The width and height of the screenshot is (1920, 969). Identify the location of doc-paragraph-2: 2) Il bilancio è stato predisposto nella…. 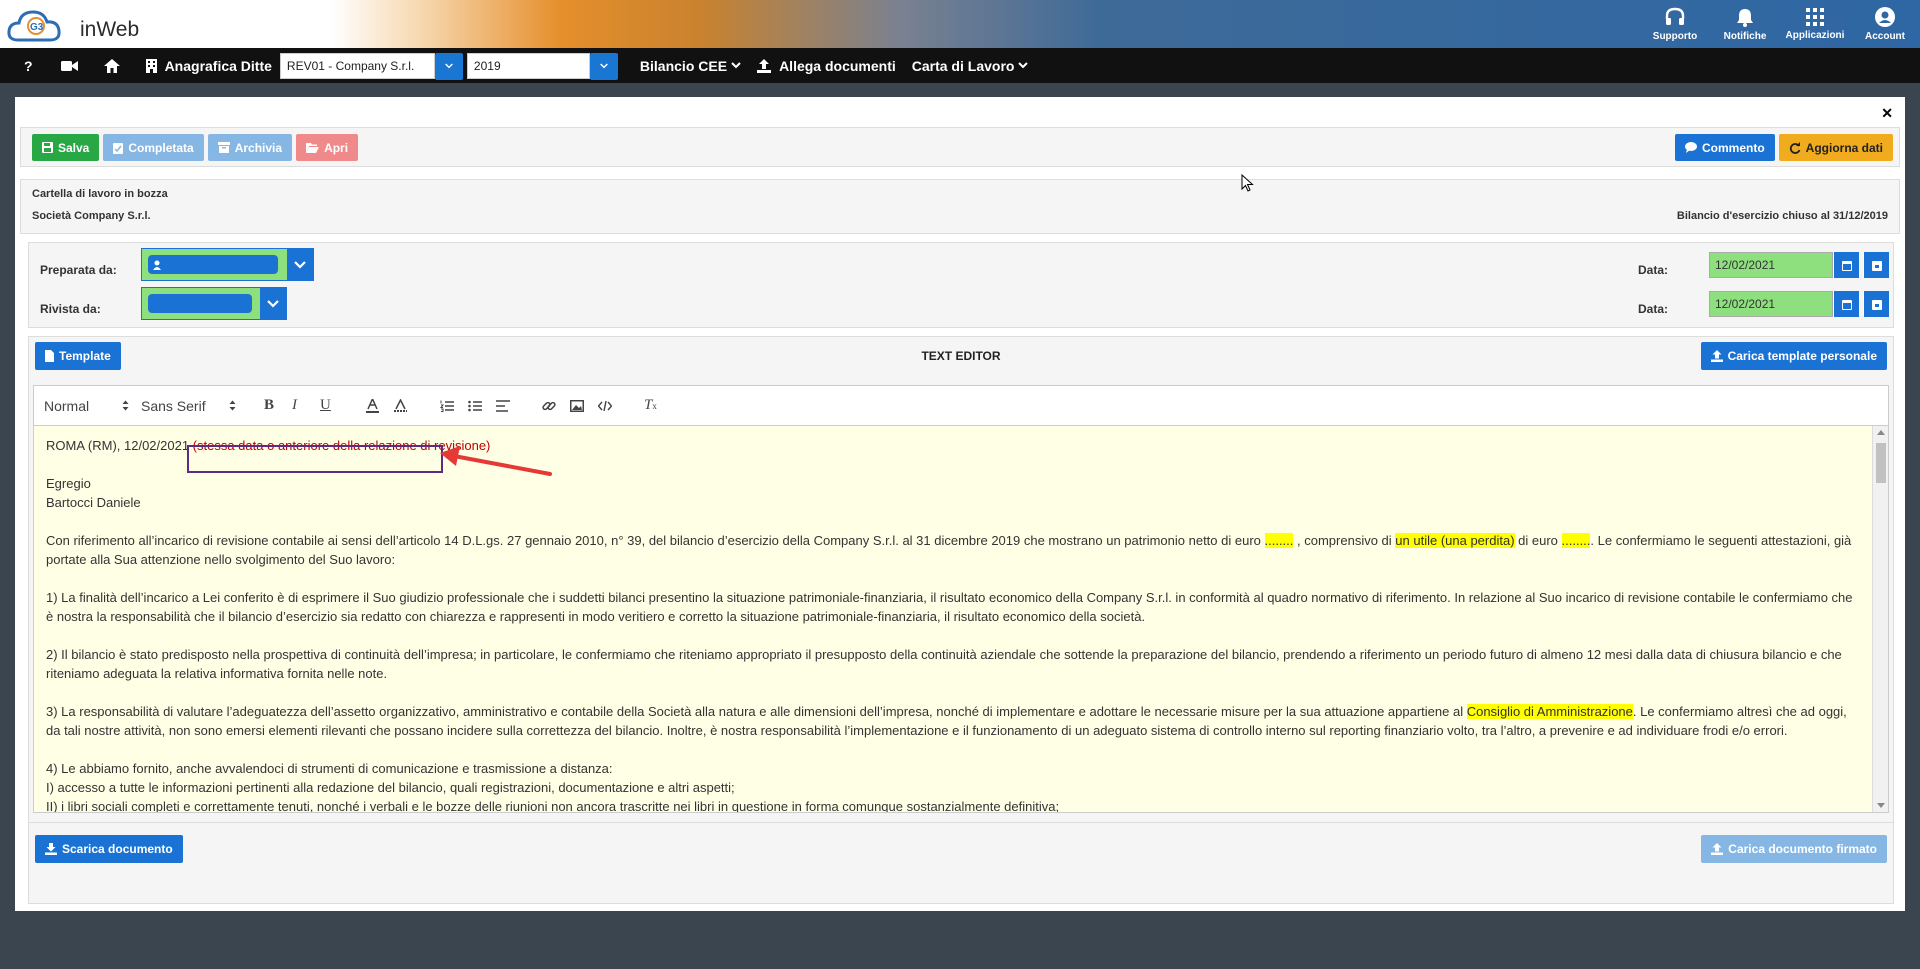
(944, 664).